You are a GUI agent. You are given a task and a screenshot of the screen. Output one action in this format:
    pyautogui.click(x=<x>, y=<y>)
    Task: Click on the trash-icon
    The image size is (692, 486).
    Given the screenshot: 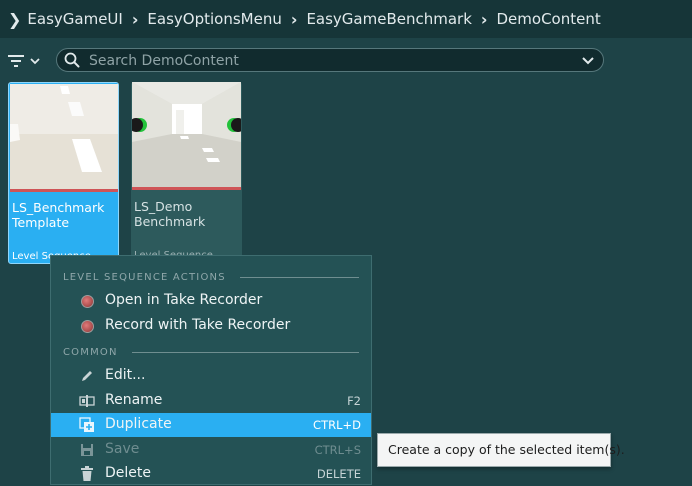 What is the action you would take?
    pyautogui.click(x=87, y=474)
    